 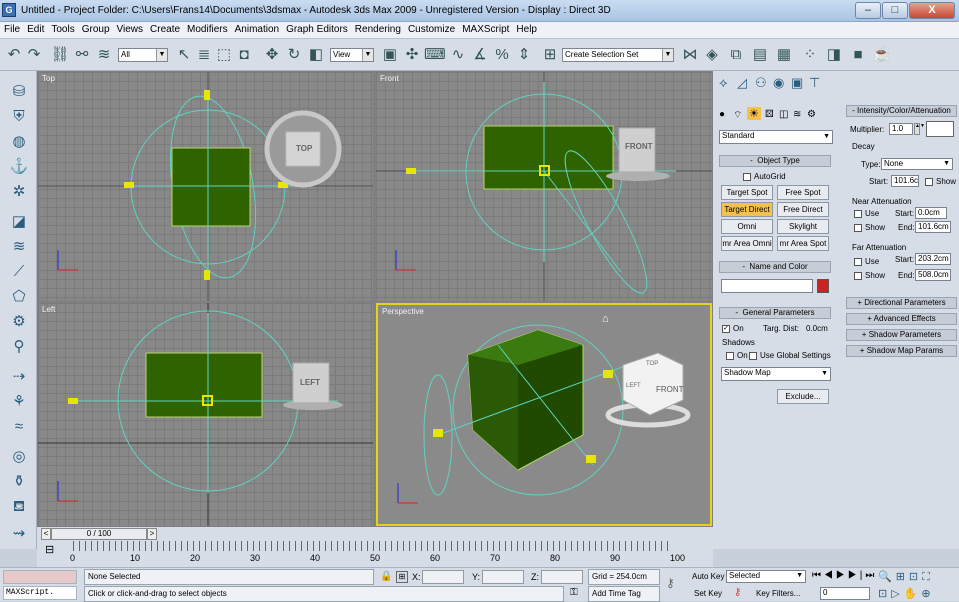 I want to click on viewcube-top: TOP, so click(x=304, y=148).